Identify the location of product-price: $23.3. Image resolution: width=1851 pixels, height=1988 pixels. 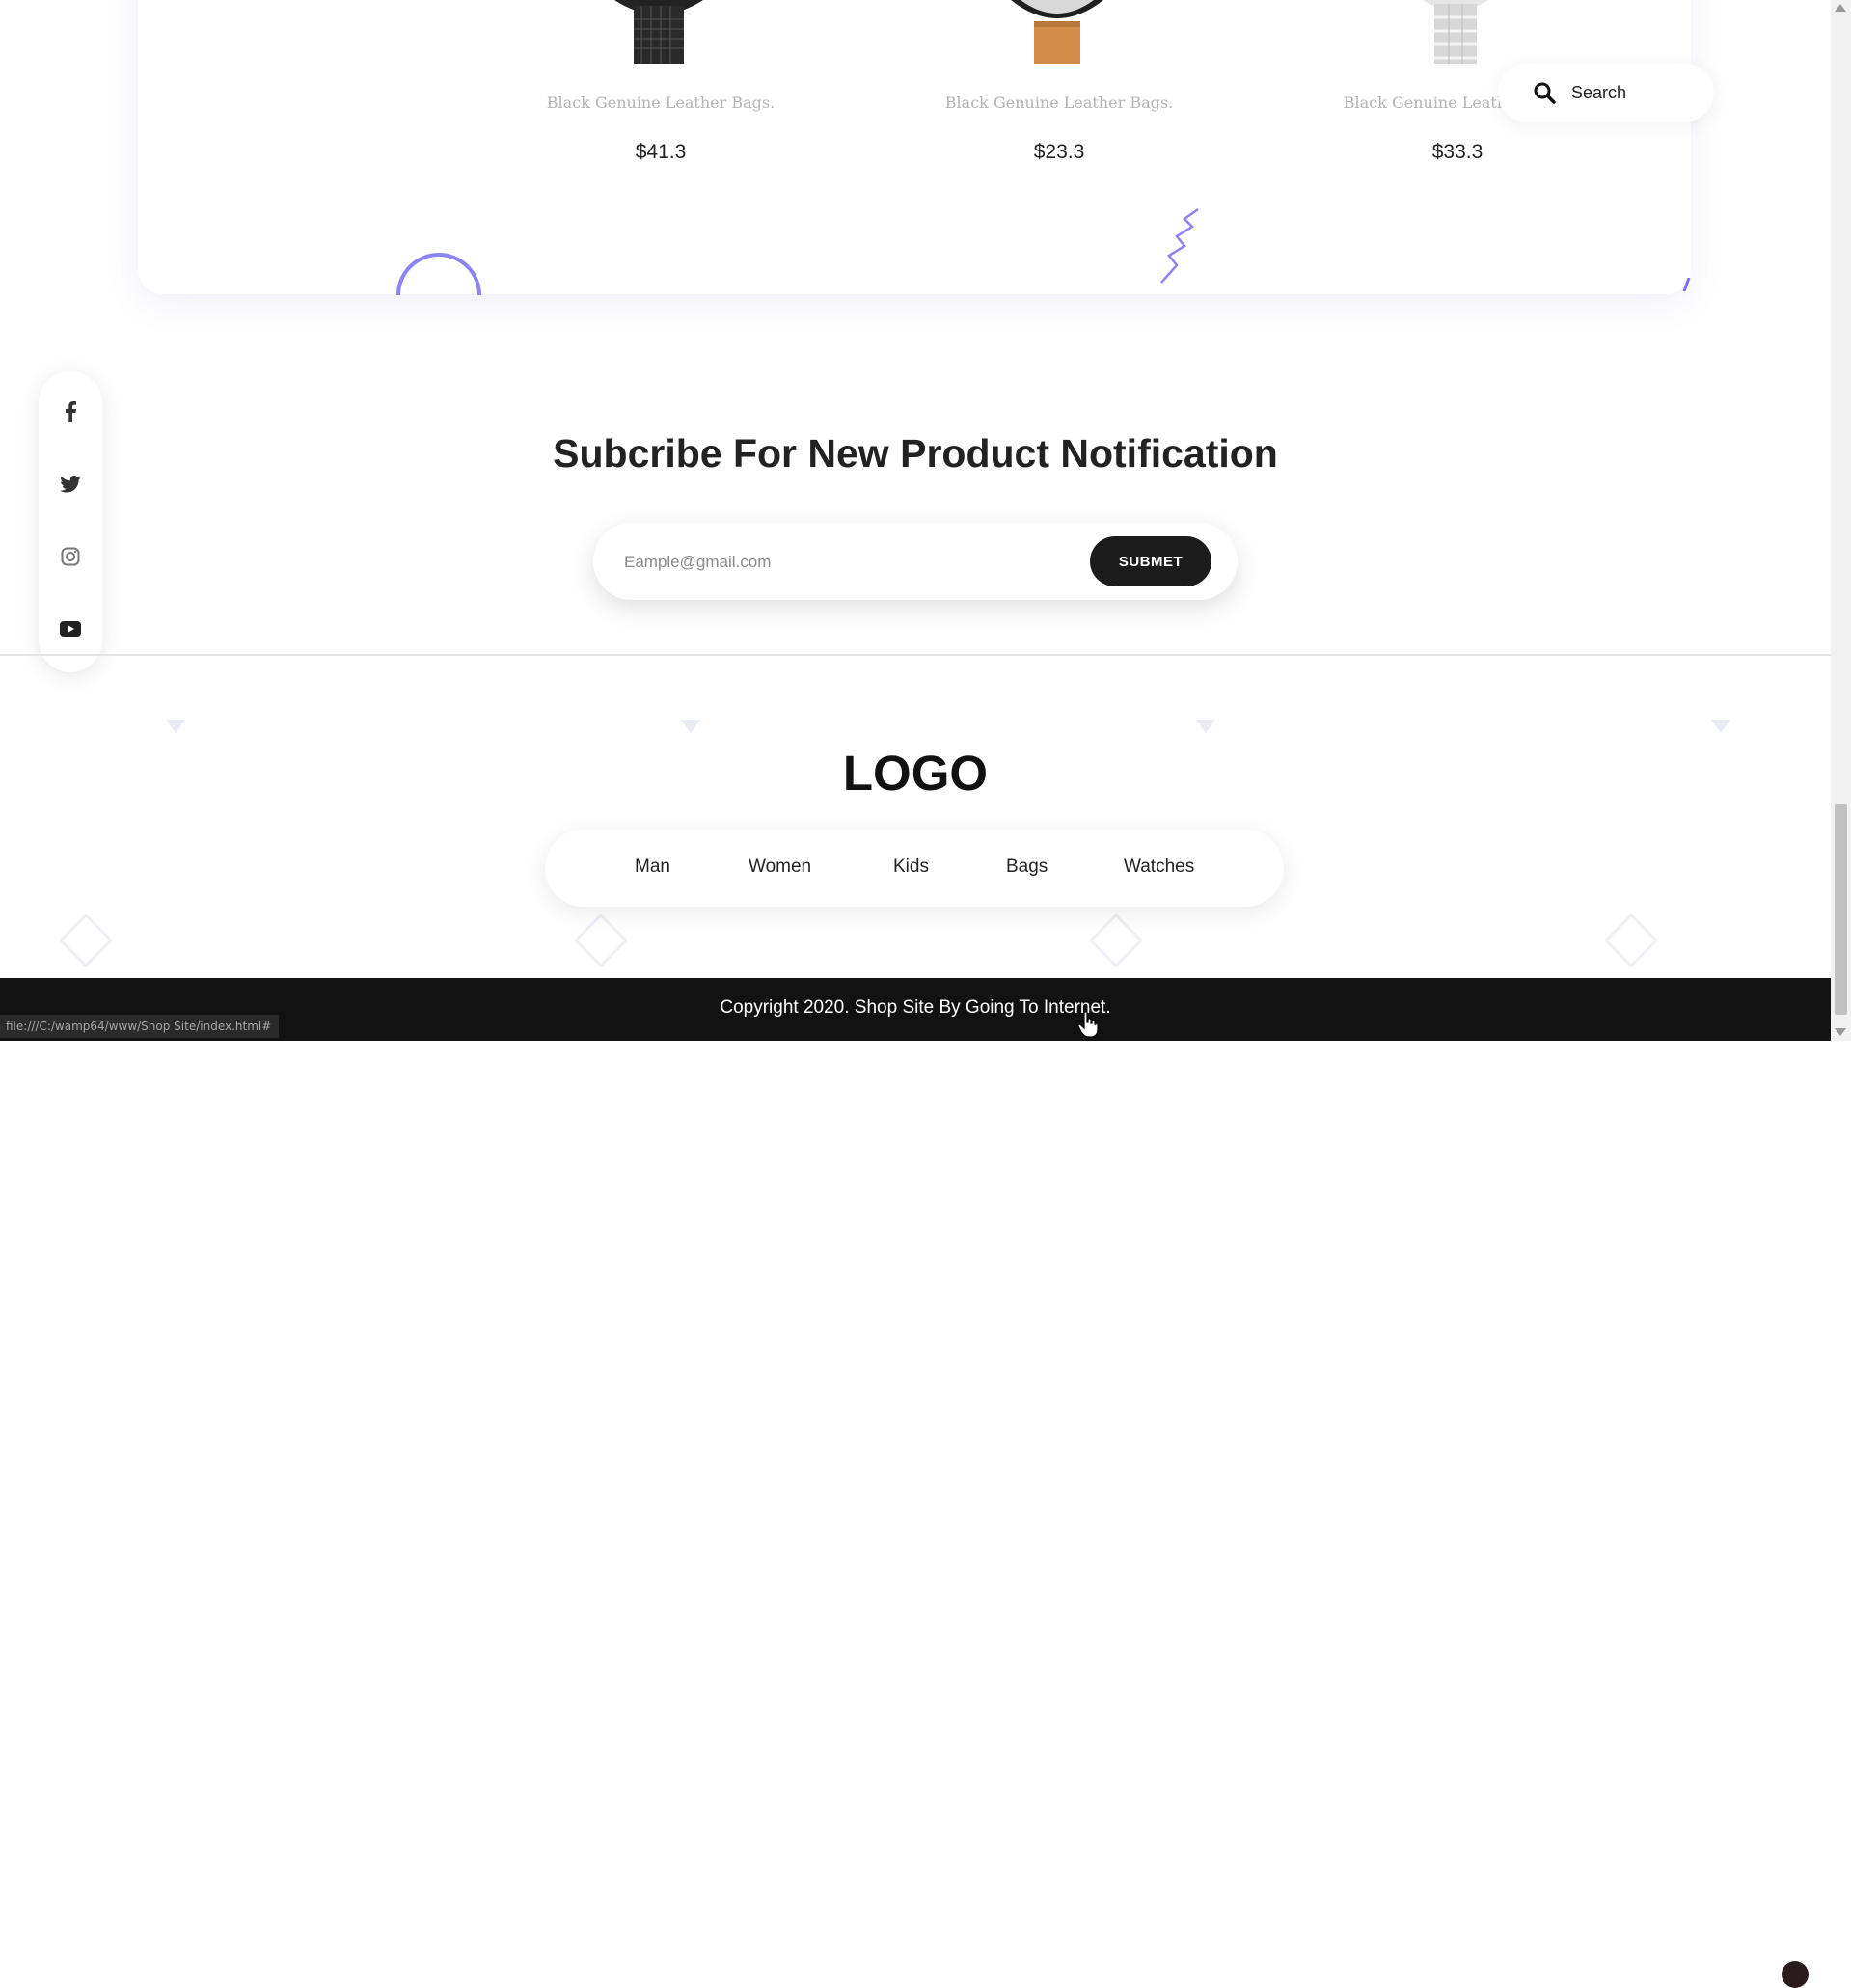
(1059, 152).